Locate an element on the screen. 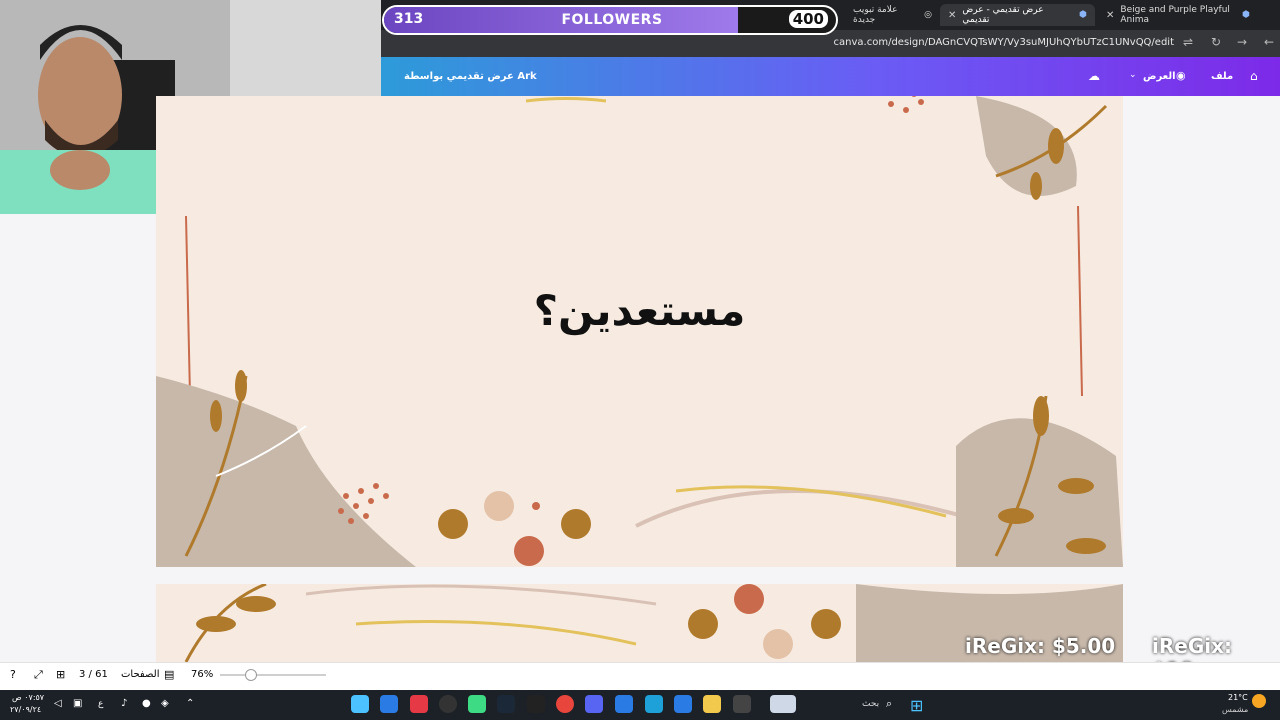 This screenshot has width=1280, height=720. chevron-down-icon: ⌄ is located at coordinates (1133, 75).